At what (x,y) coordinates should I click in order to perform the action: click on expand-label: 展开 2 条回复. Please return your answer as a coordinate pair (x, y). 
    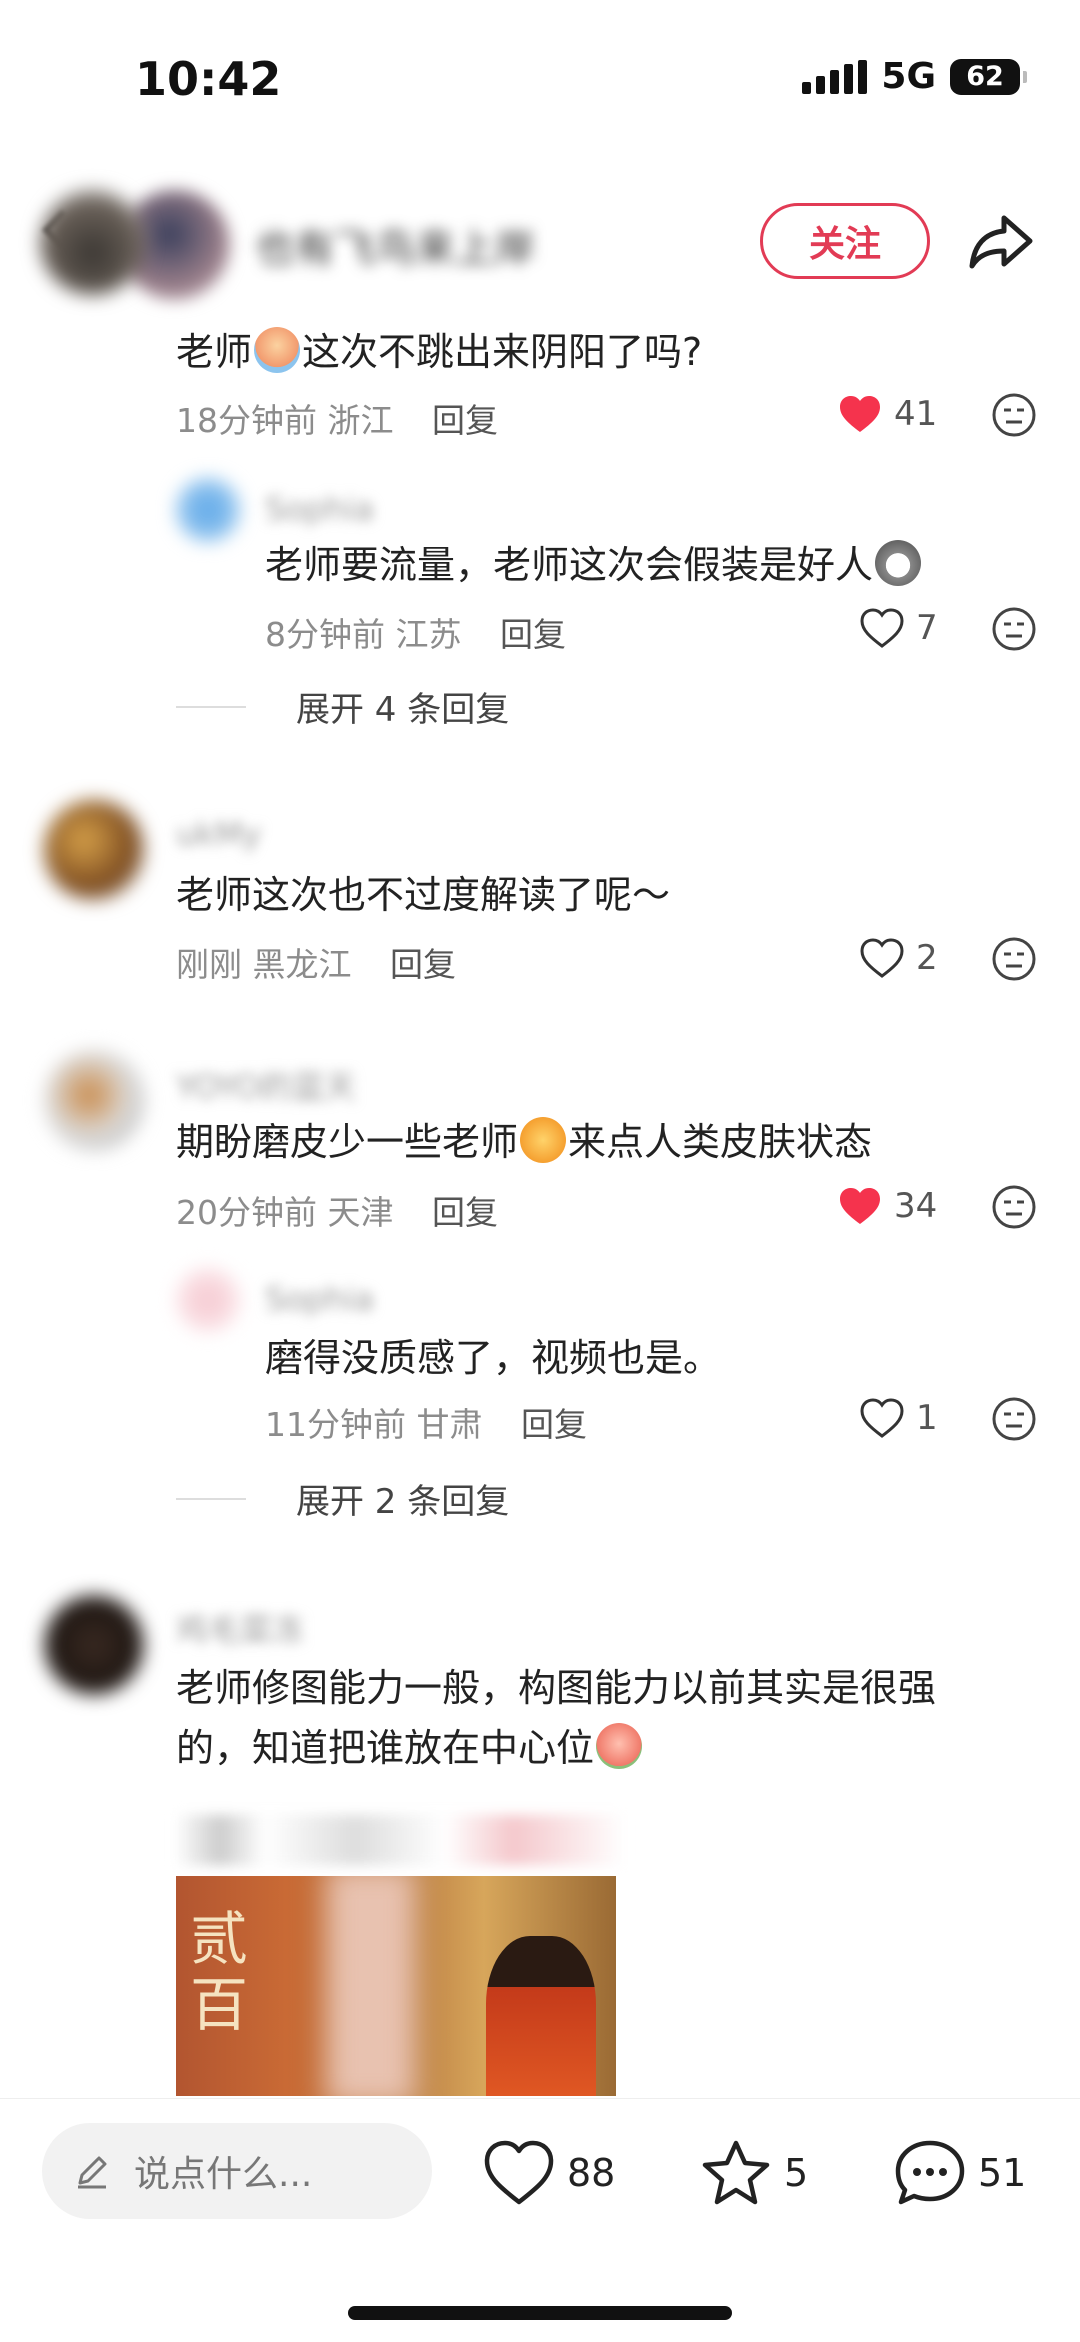
    Looking at the image, I should click on (403, 1502).